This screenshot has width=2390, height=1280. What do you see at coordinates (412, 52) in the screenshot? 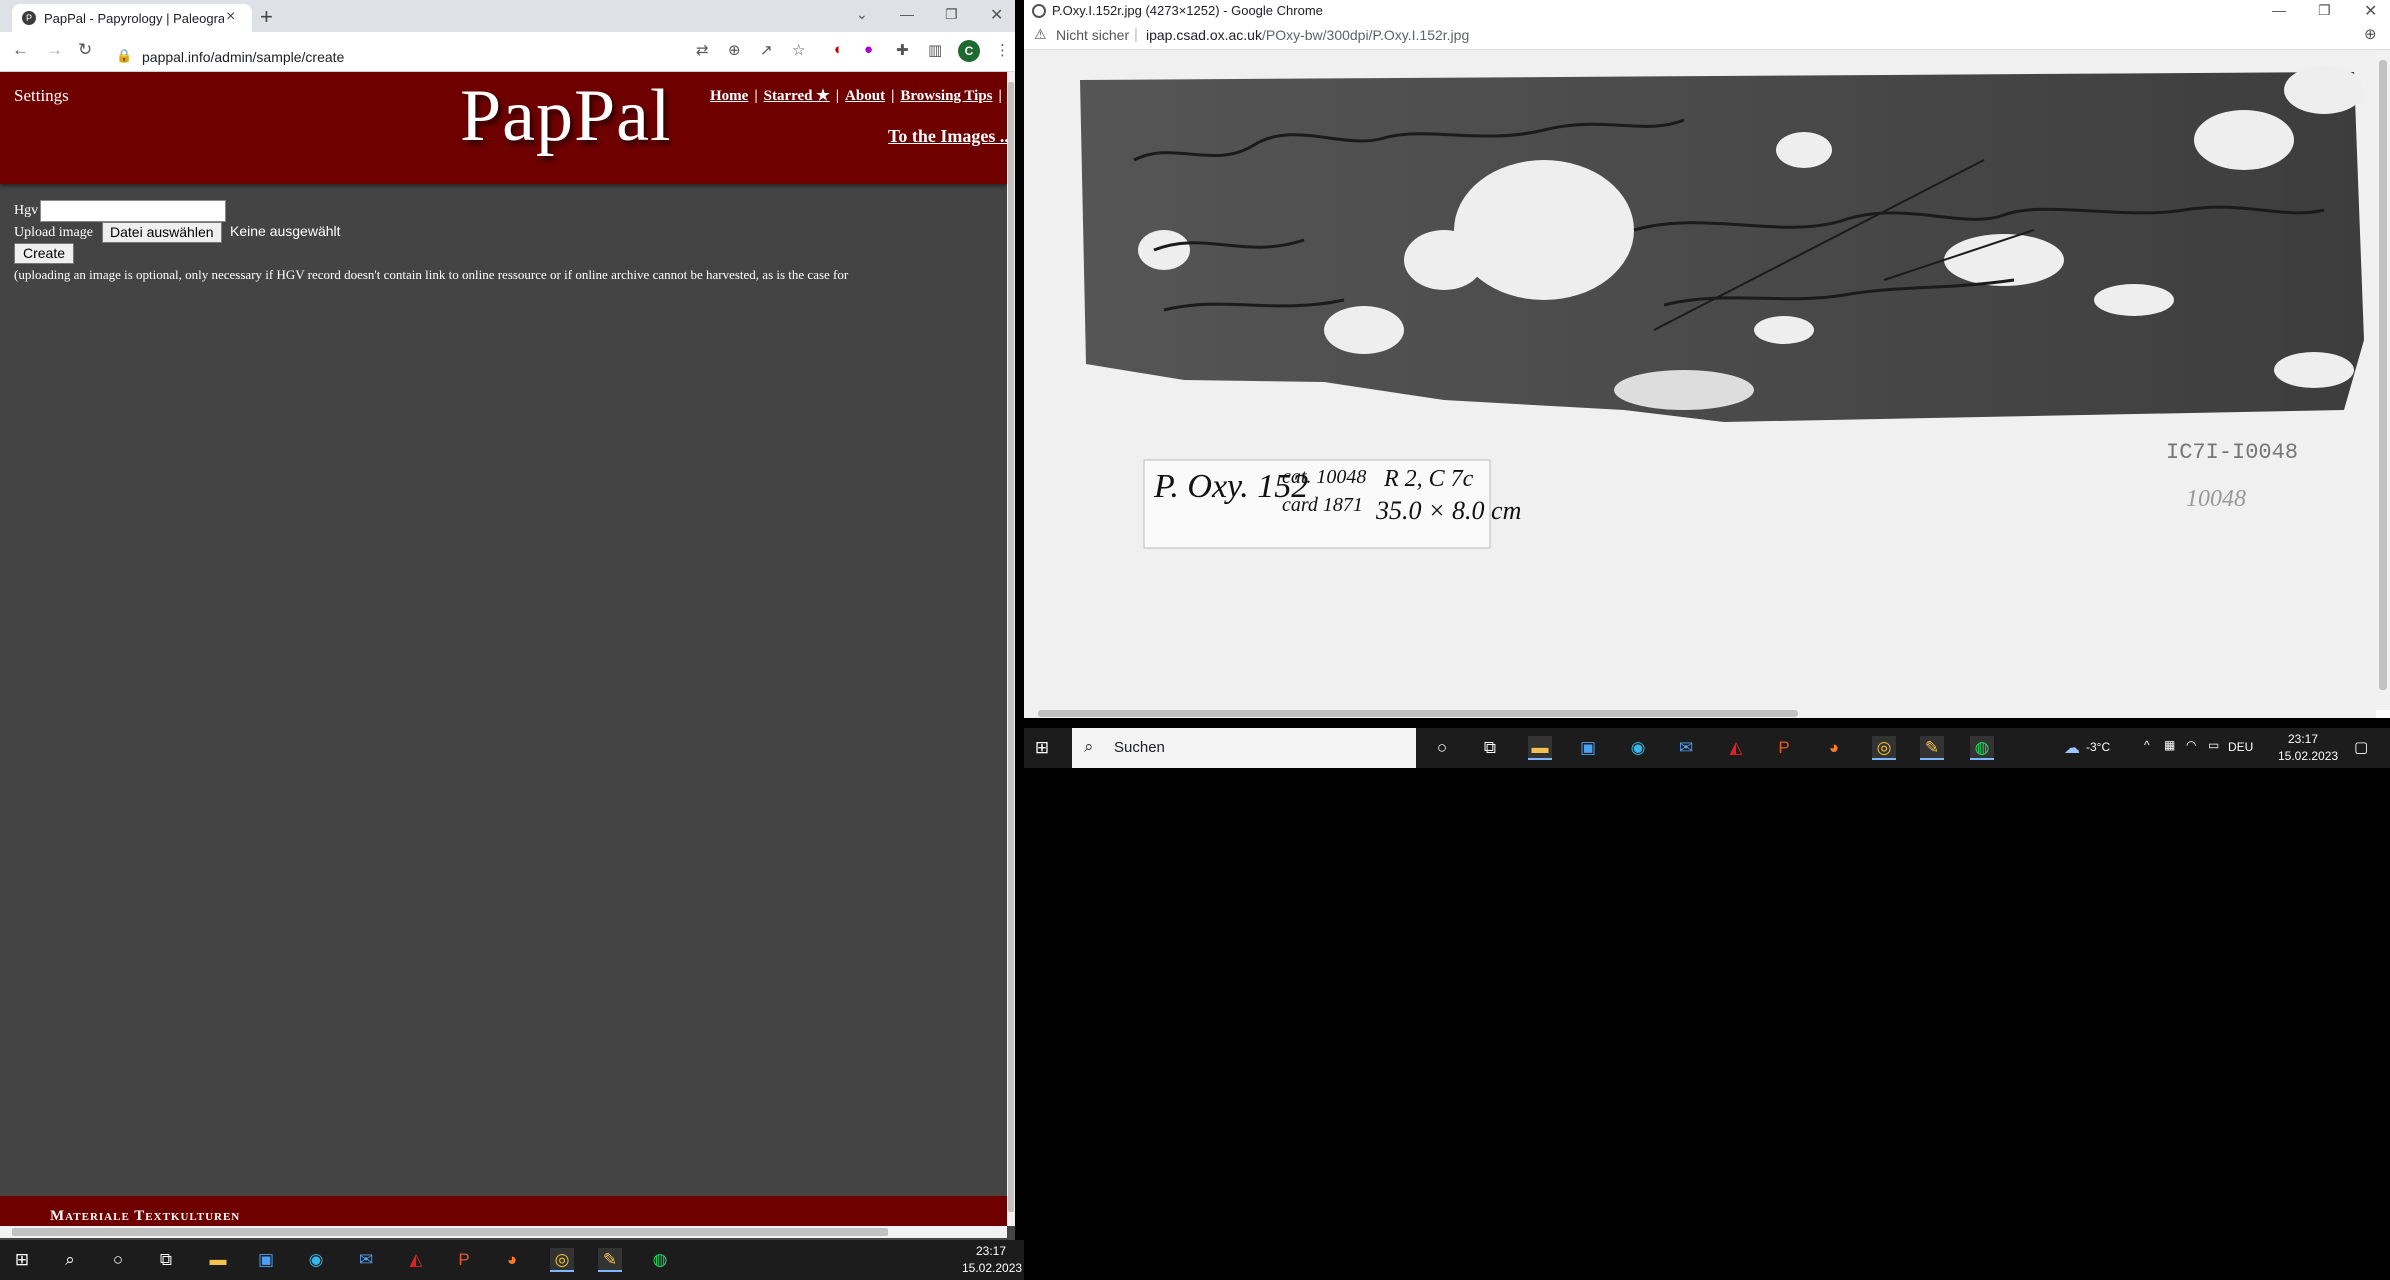
I see `omnibox: 🔒 pappal.info/admin/sample/create` at bounding box center [412, 52].